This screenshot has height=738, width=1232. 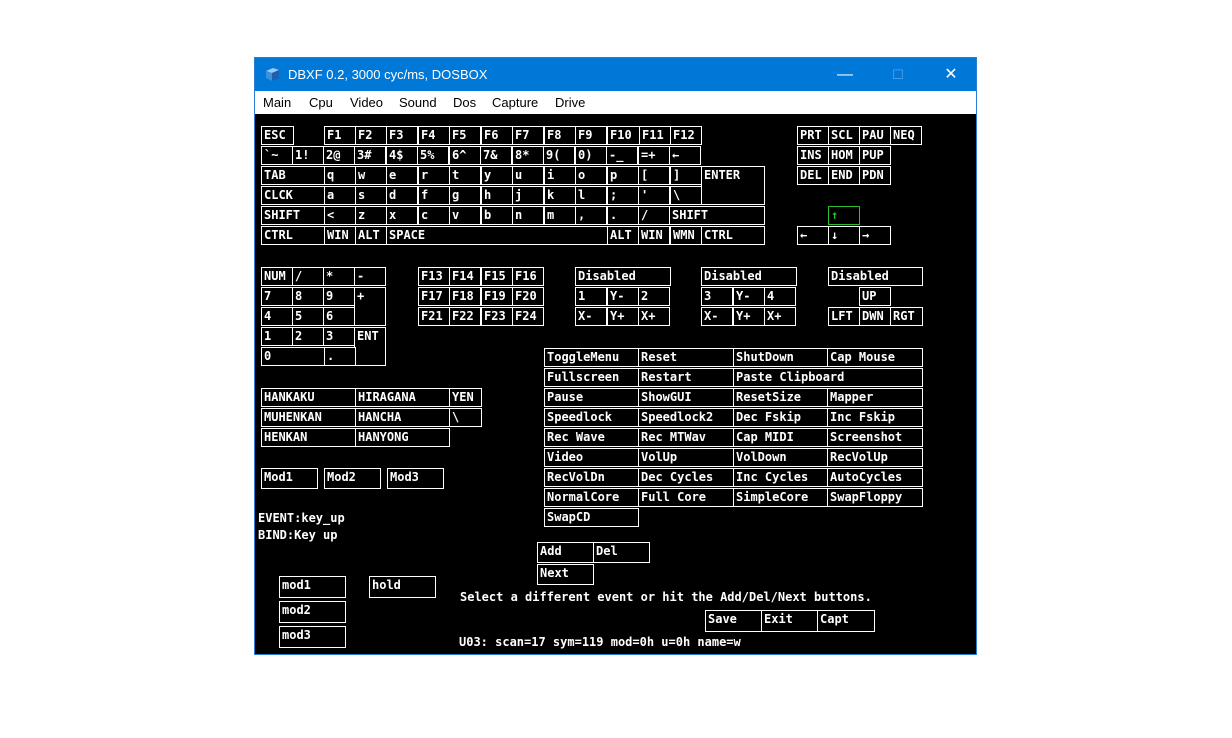 I want to click on key-m: m, so click(x=560, y=215).